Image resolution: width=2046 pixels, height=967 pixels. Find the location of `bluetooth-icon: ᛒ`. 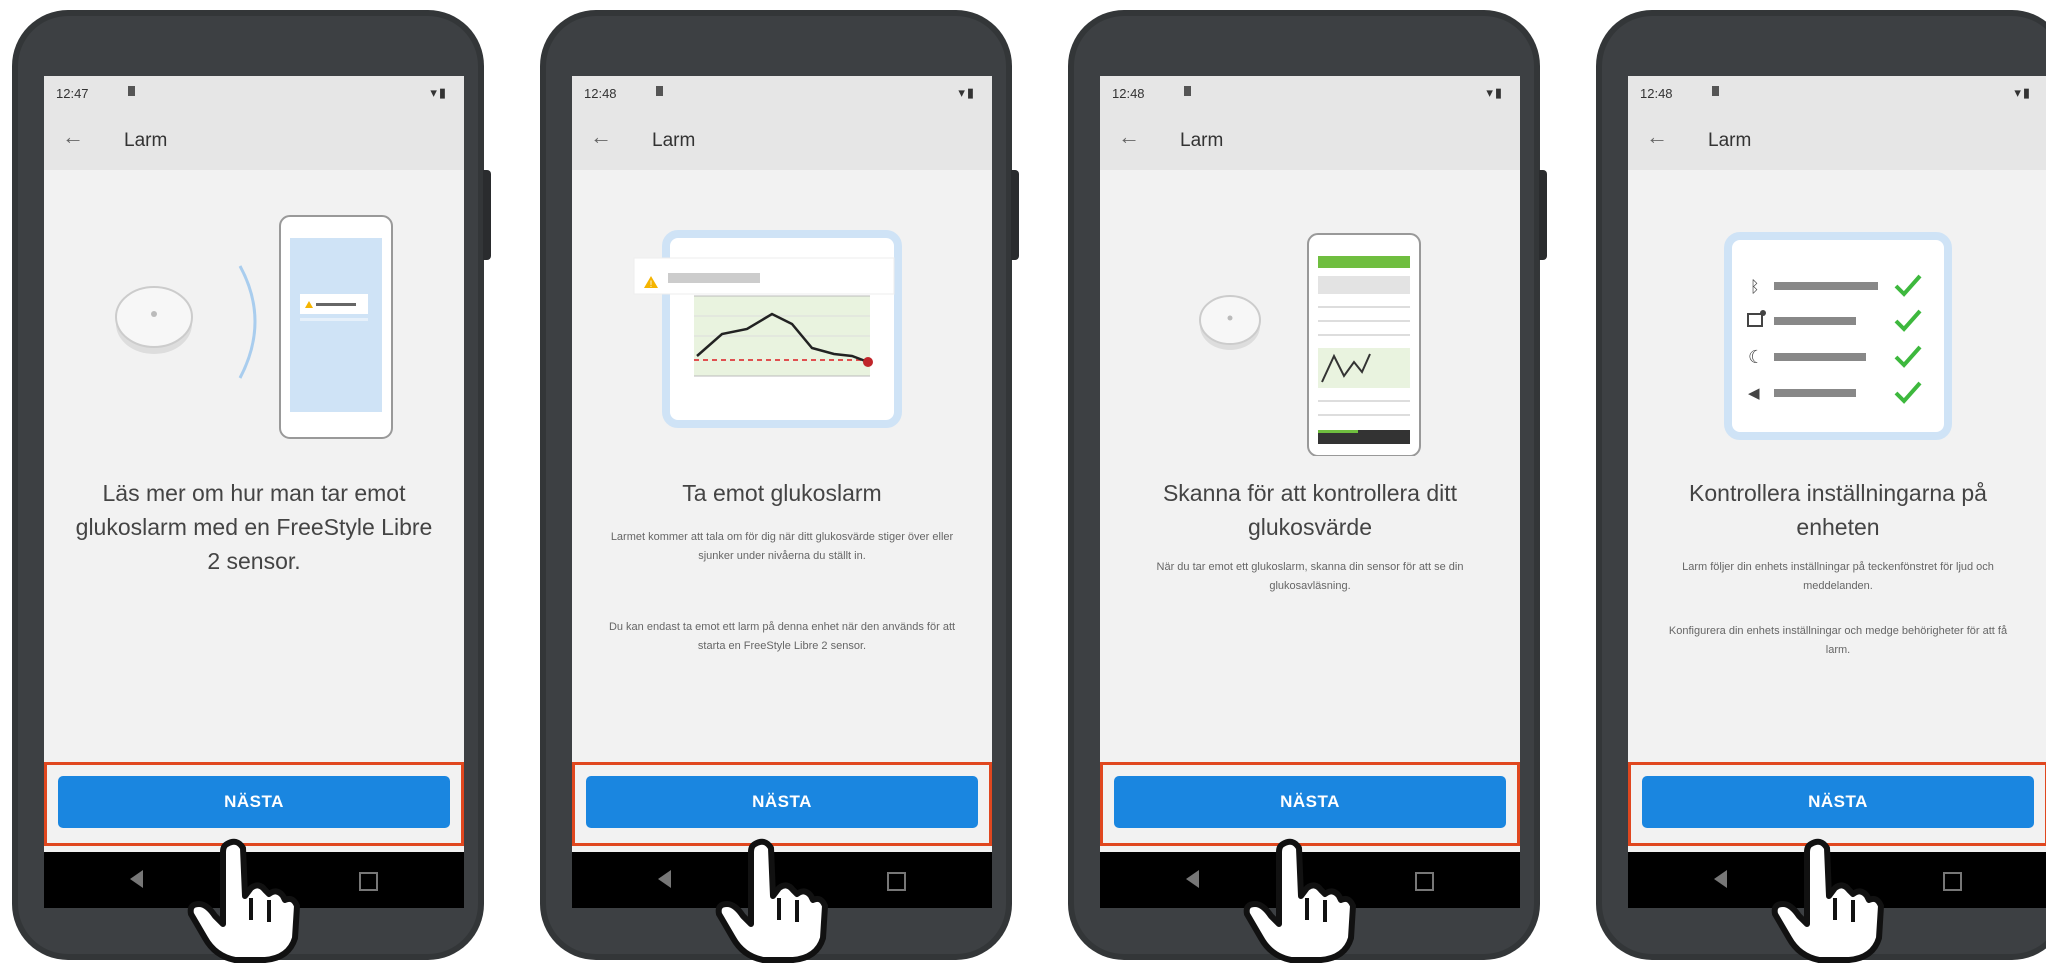

bluetooth-icon: ᛒ is located at coordinates (1755, 286).